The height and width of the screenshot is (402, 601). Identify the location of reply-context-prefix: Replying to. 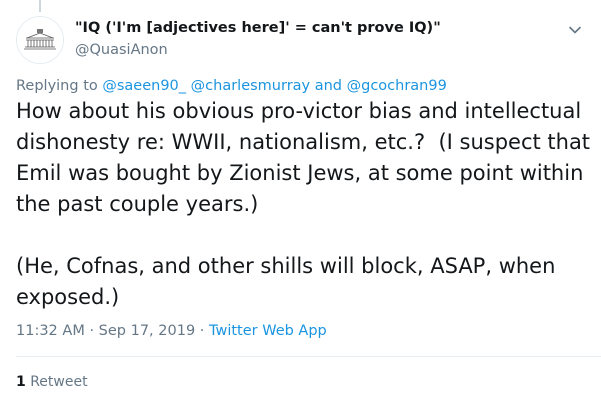
(57, 86).